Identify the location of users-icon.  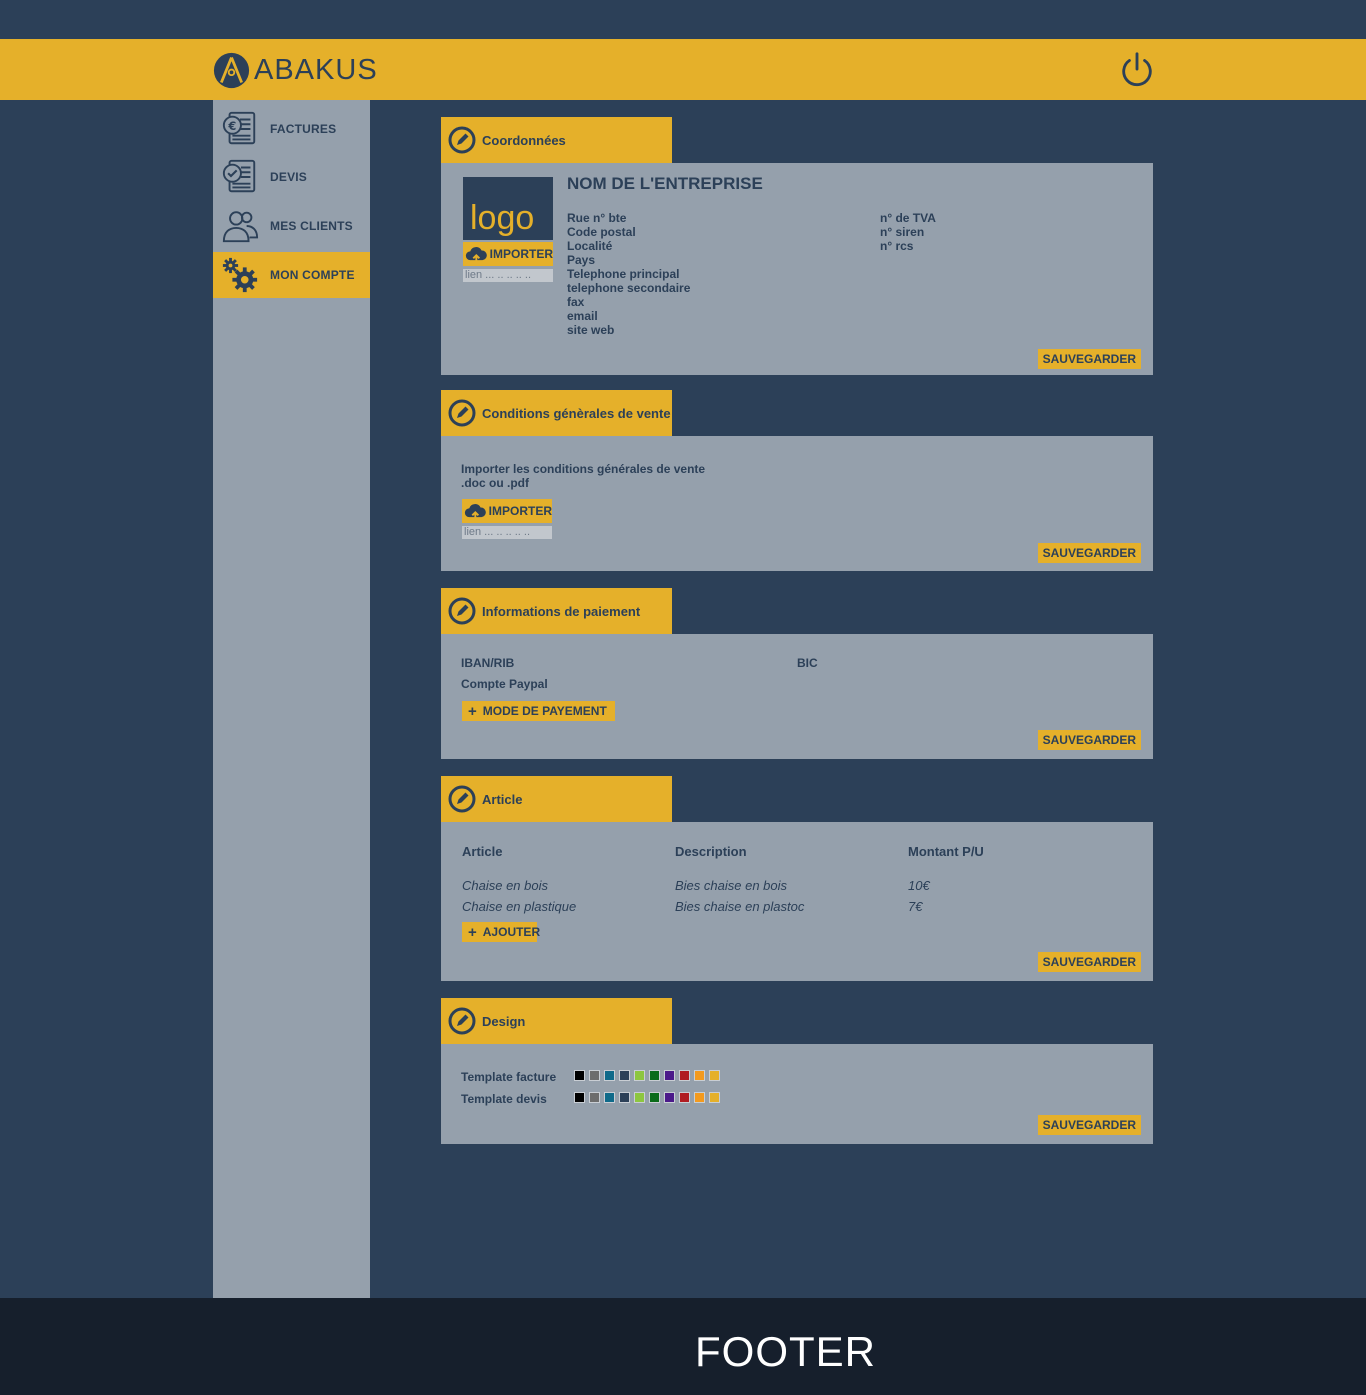
(240, 227).